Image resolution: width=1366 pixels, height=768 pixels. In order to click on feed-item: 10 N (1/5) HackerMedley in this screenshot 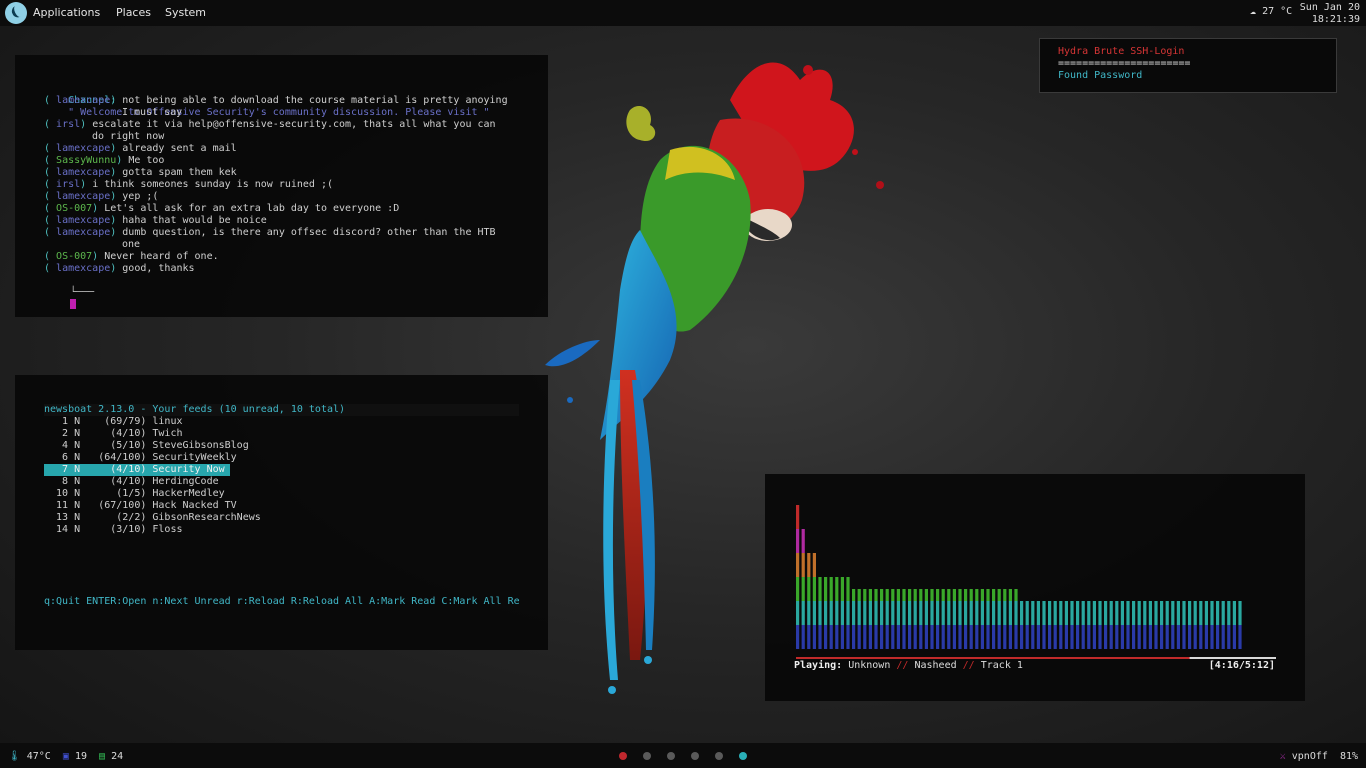, I will do `click(137, 494)`.